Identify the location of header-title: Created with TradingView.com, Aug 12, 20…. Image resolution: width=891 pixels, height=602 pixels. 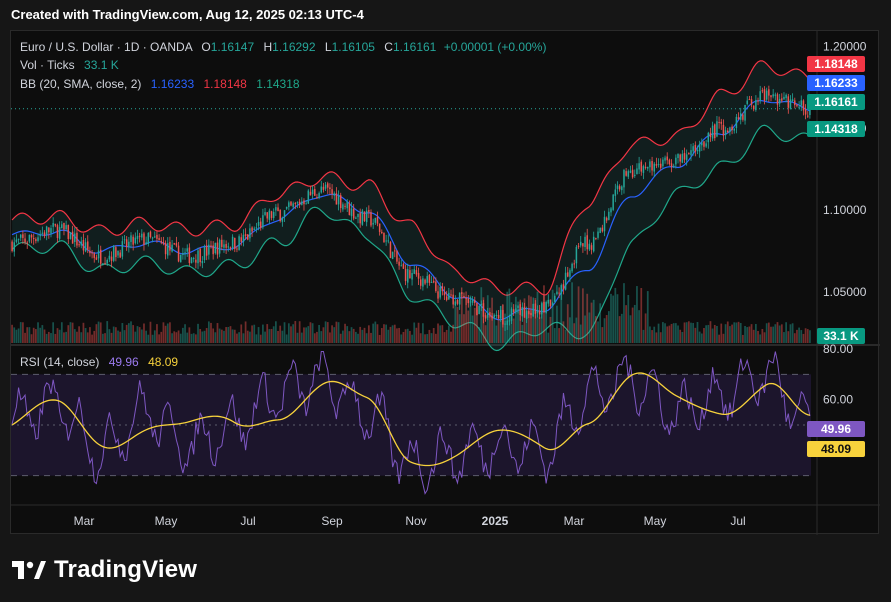
(187, 14).